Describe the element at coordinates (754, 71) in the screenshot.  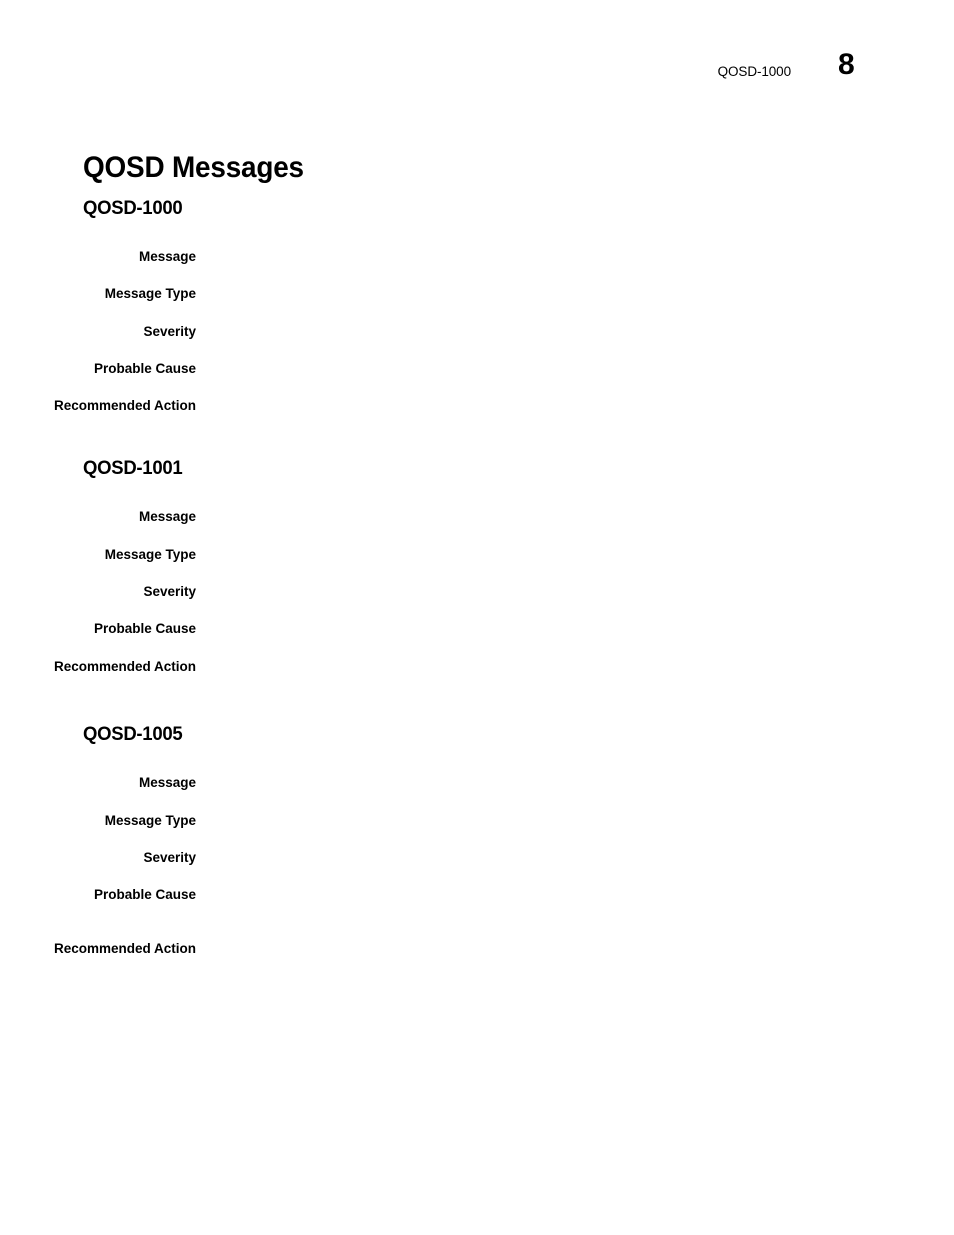
I see `header-chapter-label: QOSD-1000` at that location.